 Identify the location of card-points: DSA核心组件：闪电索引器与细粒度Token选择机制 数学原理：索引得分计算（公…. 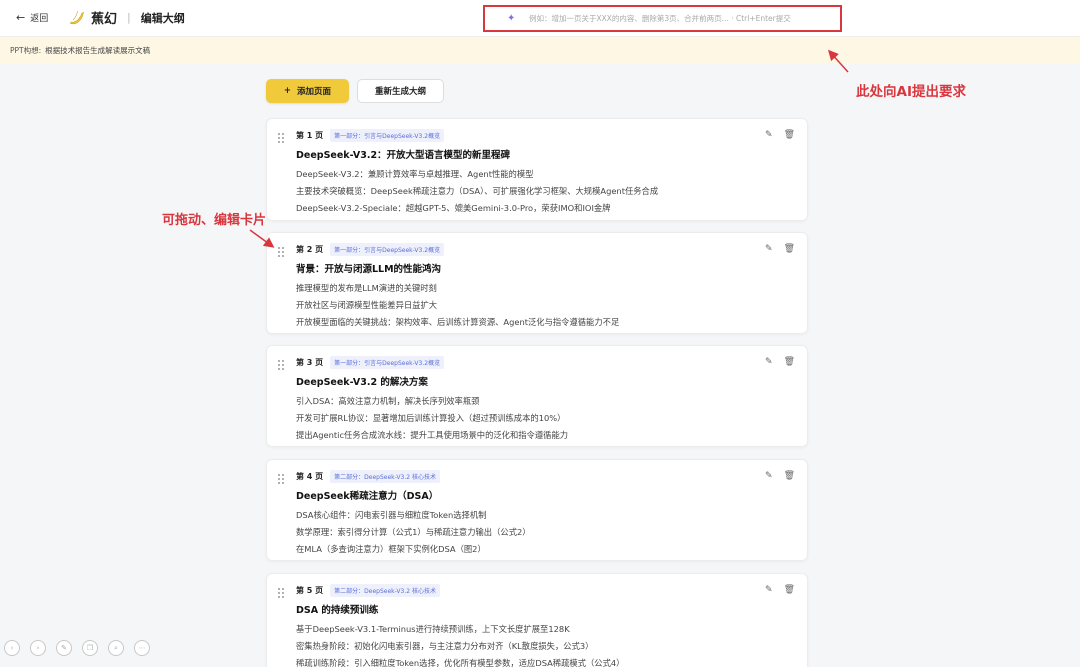
(413, 532).